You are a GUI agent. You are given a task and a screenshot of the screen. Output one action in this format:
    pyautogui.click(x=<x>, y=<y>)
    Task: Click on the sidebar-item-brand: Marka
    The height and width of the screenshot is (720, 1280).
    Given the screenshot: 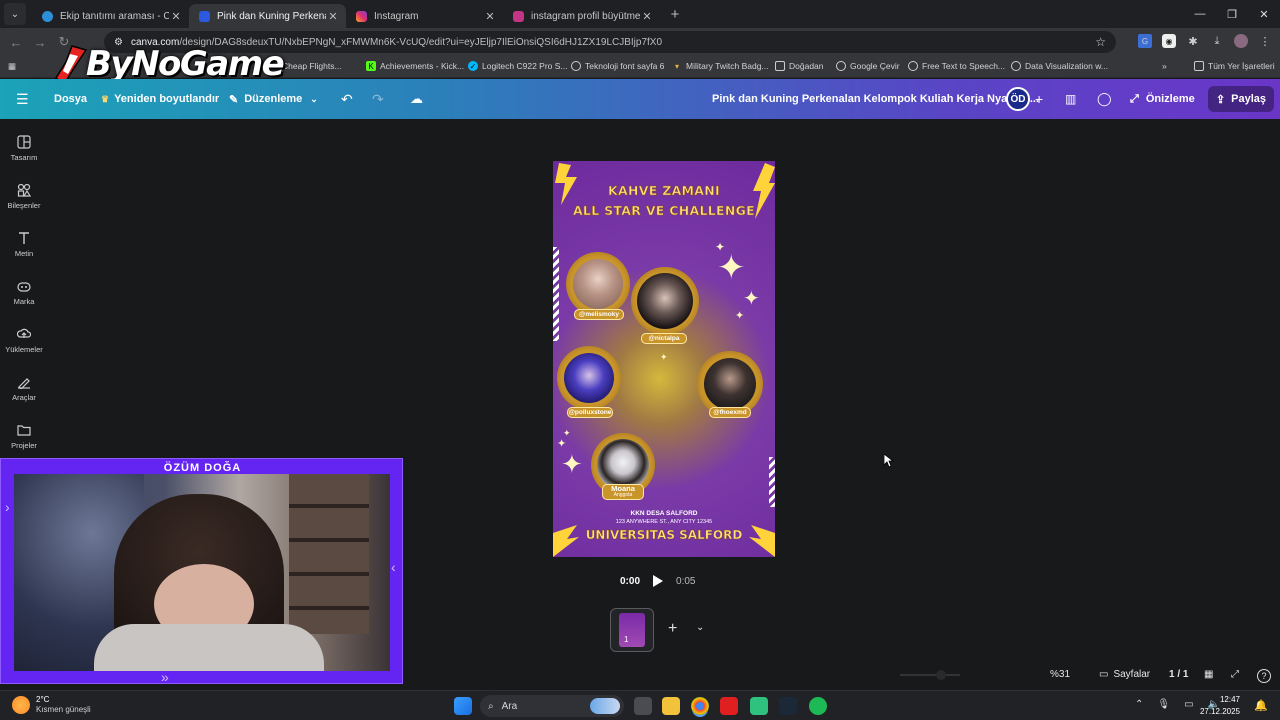 What is the action you would take?
    pyautogui.click(x=24, y=292)
    